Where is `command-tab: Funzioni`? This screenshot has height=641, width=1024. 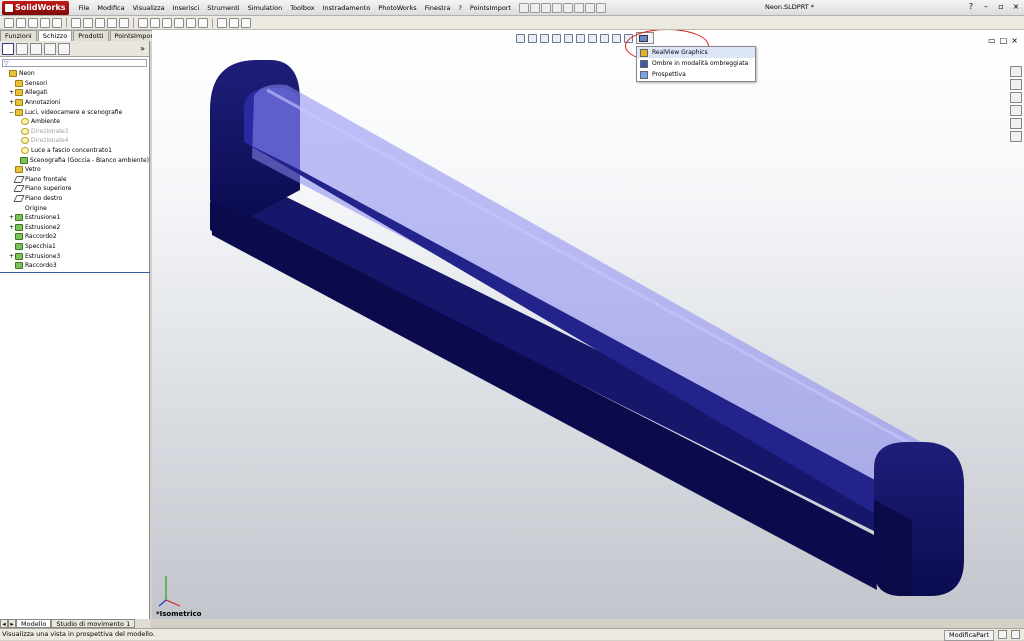
command-tab: Funzioni is located at coordinates (18, 35).